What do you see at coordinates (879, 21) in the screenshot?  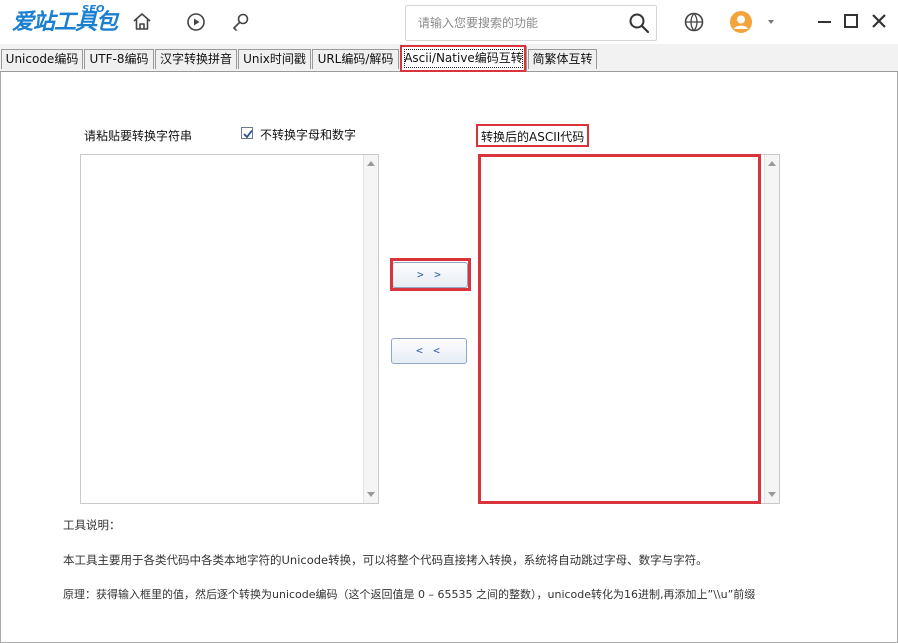 I see `close-icon` at bounding box center [879, 21].